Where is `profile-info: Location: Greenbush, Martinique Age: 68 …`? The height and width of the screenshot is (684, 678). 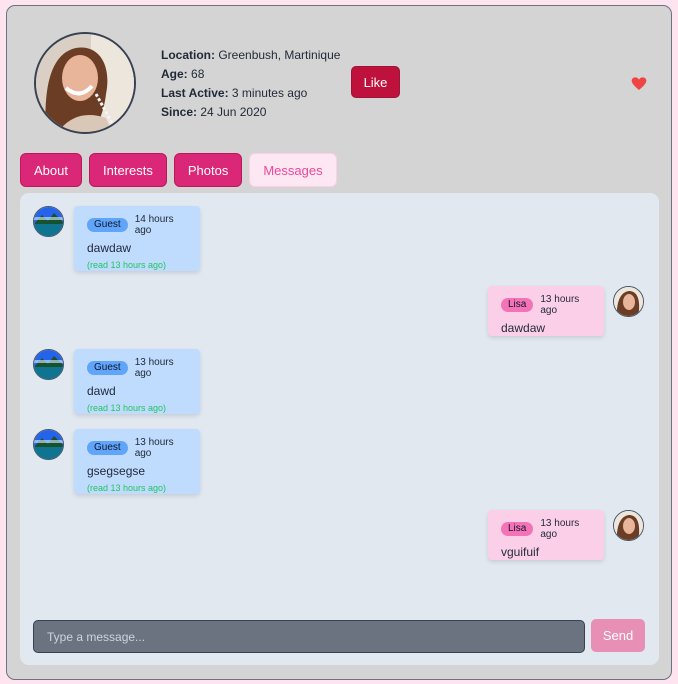
profile-info: Location: Greenbush, Martinique Age: 68 … is located at coordinates (250, 84).